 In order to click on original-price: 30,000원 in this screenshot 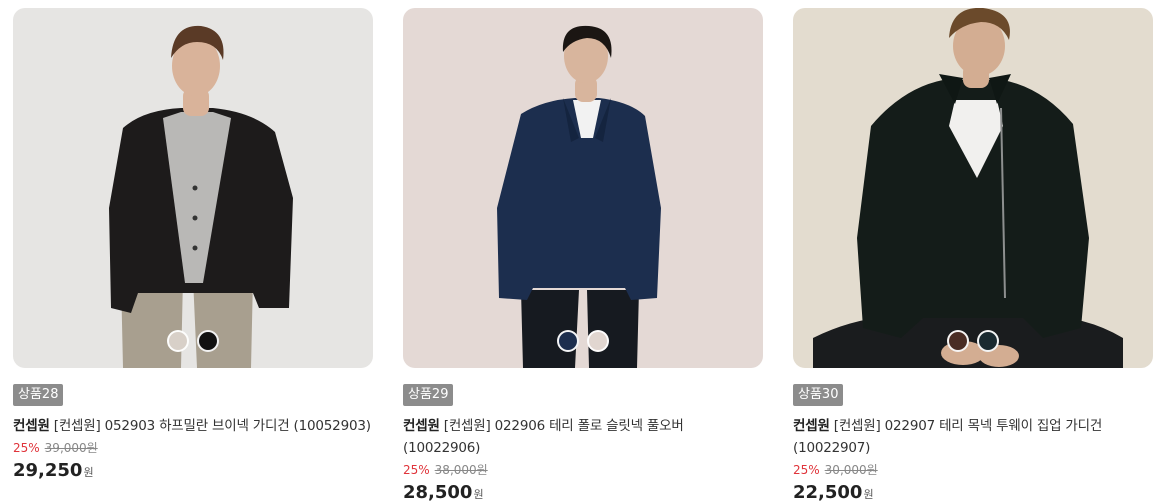, I will do `click(851, 470)`.